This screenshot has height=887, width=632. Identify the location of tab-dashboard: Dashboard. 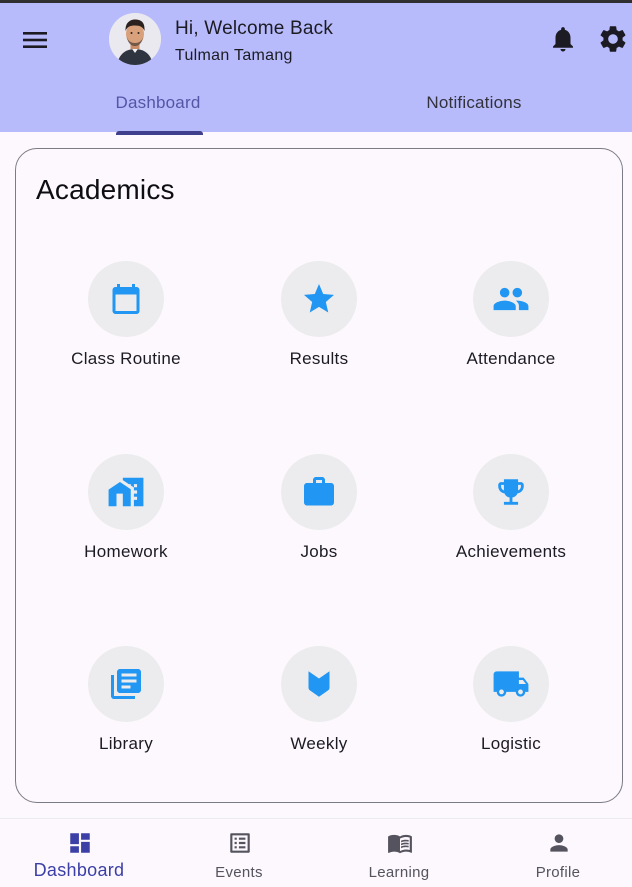
(158, 114).